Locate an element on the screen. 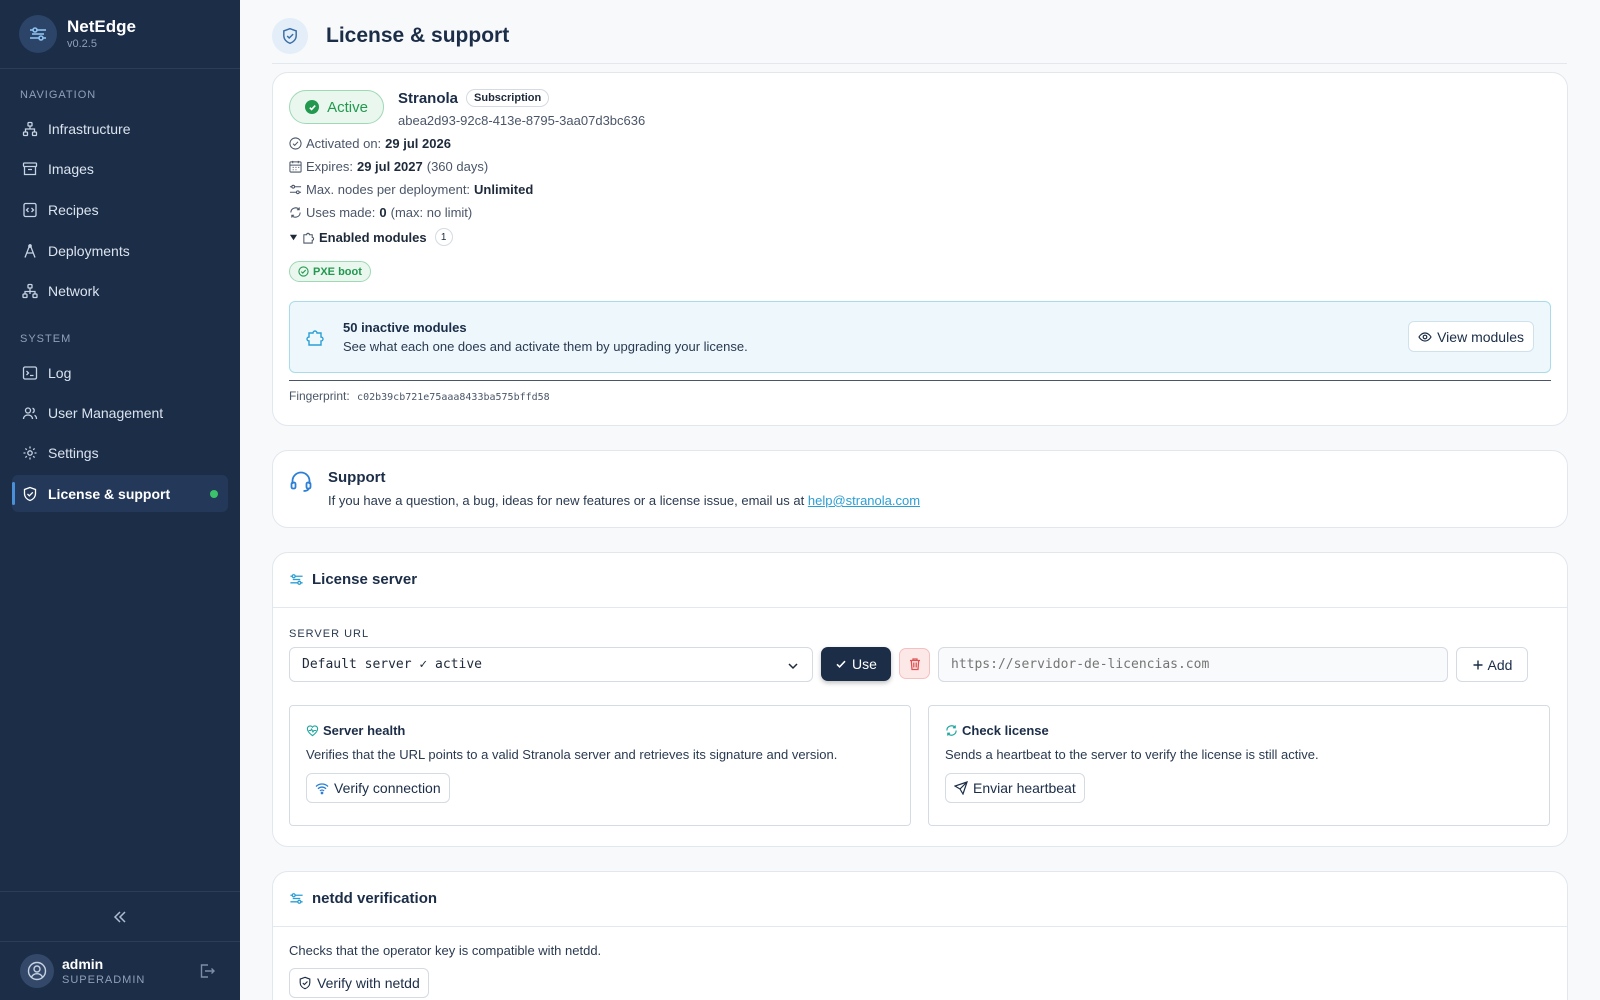  sidebar-item-license-support: License & support is located at coordinates (120, 493).